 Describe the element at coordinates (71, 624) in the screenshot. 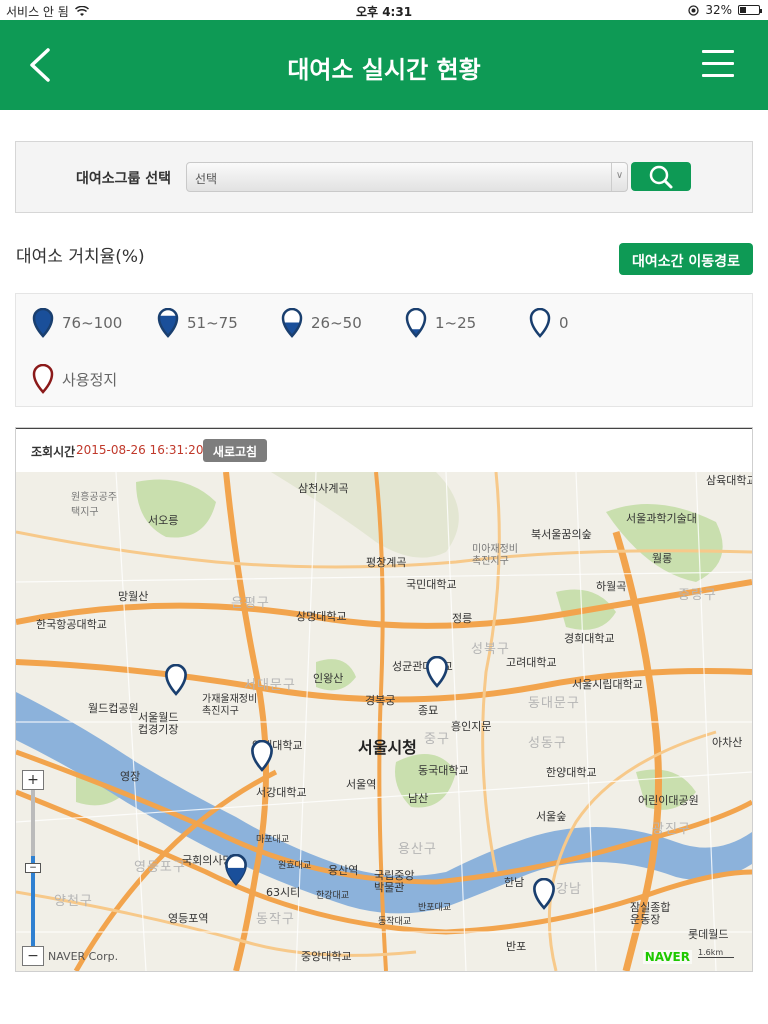

I see `map-label: 한국항공대학교` at that location.